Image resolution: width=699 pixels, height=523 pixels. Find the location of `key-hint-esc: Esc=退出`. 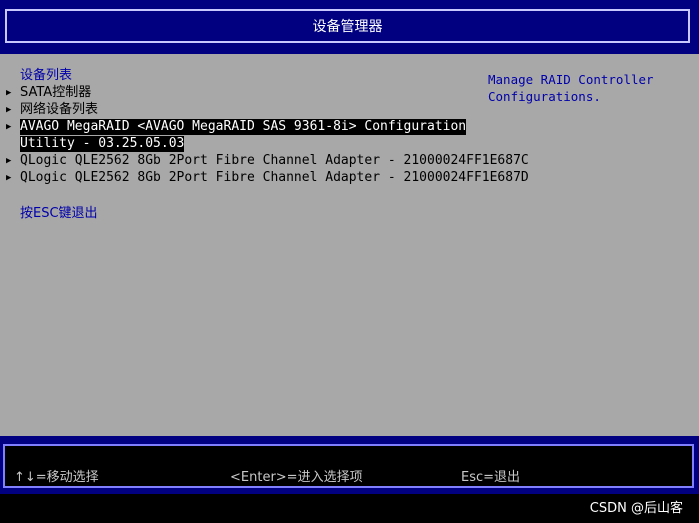

key-hint-esc: Esc=退出 is located at coordinates (491, 477).